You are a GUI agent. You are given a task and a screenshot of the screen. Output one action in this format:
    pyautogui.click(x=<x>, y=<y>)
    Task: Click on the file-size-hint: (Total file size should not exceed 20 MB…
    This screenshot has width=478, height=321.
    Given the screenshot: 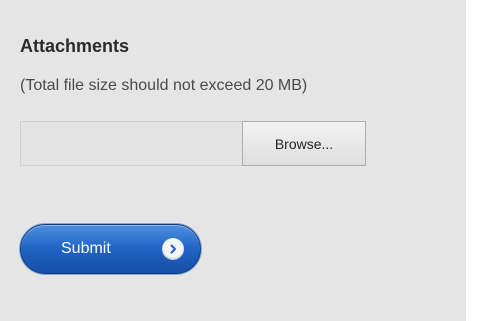 What is the action you would take?
    pyautogui.click(x=164, y=85)
    